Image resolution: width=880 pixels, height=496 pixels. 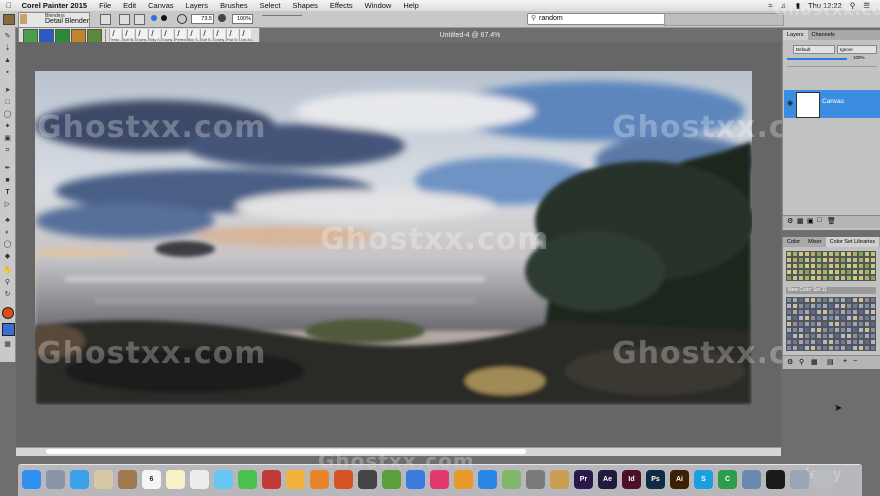 What do you see at coordinates (415, 479) in the screenshot?
I see `dock-keynote-icon` at bounding box center [415, 479].